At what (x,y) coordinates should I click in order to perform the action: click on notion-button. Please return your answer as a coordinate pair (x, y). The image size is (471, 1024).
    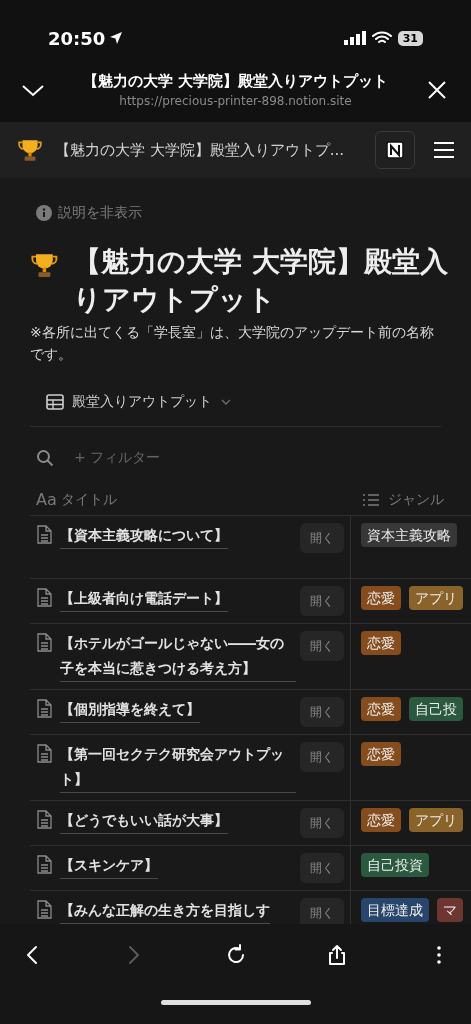
    Looking at the image, I should click on (395, 150).